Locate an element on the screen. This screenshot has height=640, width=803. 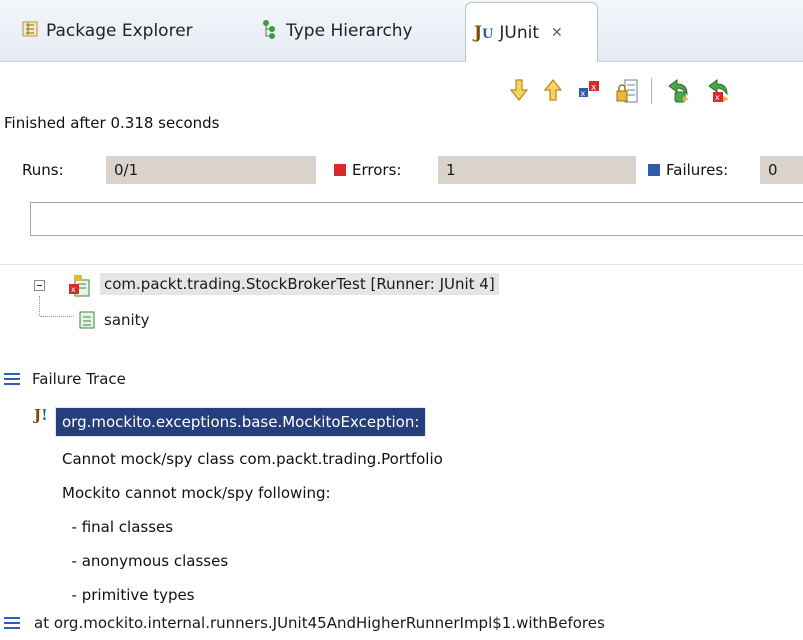
counter-panel: Runs: 0/1 Errors: 1 Failures: 0 is located at coordinates (401, 171).